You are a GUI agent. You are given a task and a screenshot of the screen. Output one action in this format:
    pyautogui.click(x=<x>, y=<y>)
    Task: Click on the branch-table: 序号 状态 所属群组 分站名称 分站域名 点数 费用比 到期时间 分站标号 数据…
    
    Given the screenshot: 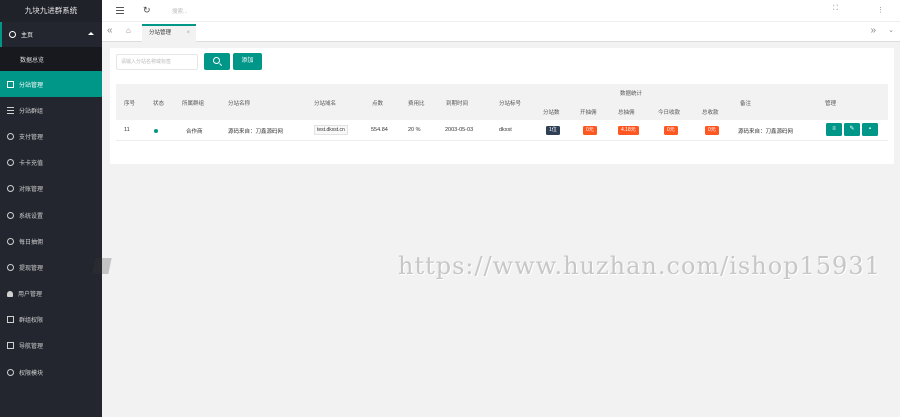 What is the action you would take?
    pyautogui.click(x=502, y=112)
    